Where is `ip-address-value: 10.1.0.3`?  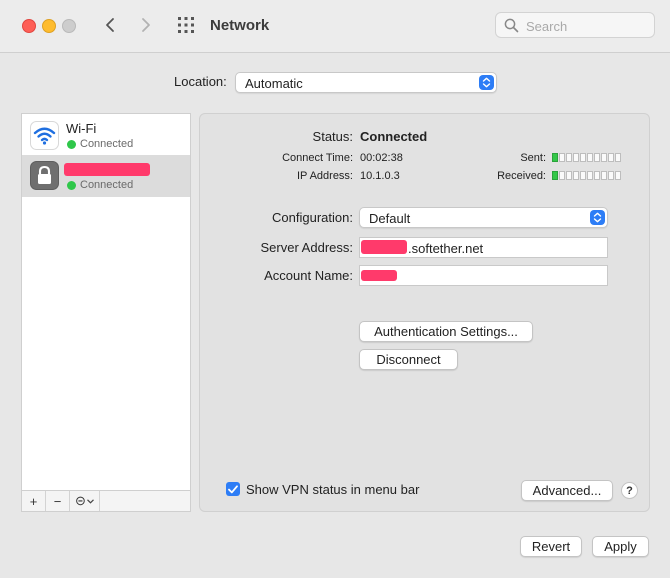 ip-address-value: 10.1.0.3 is located at coordinates (380, 176).